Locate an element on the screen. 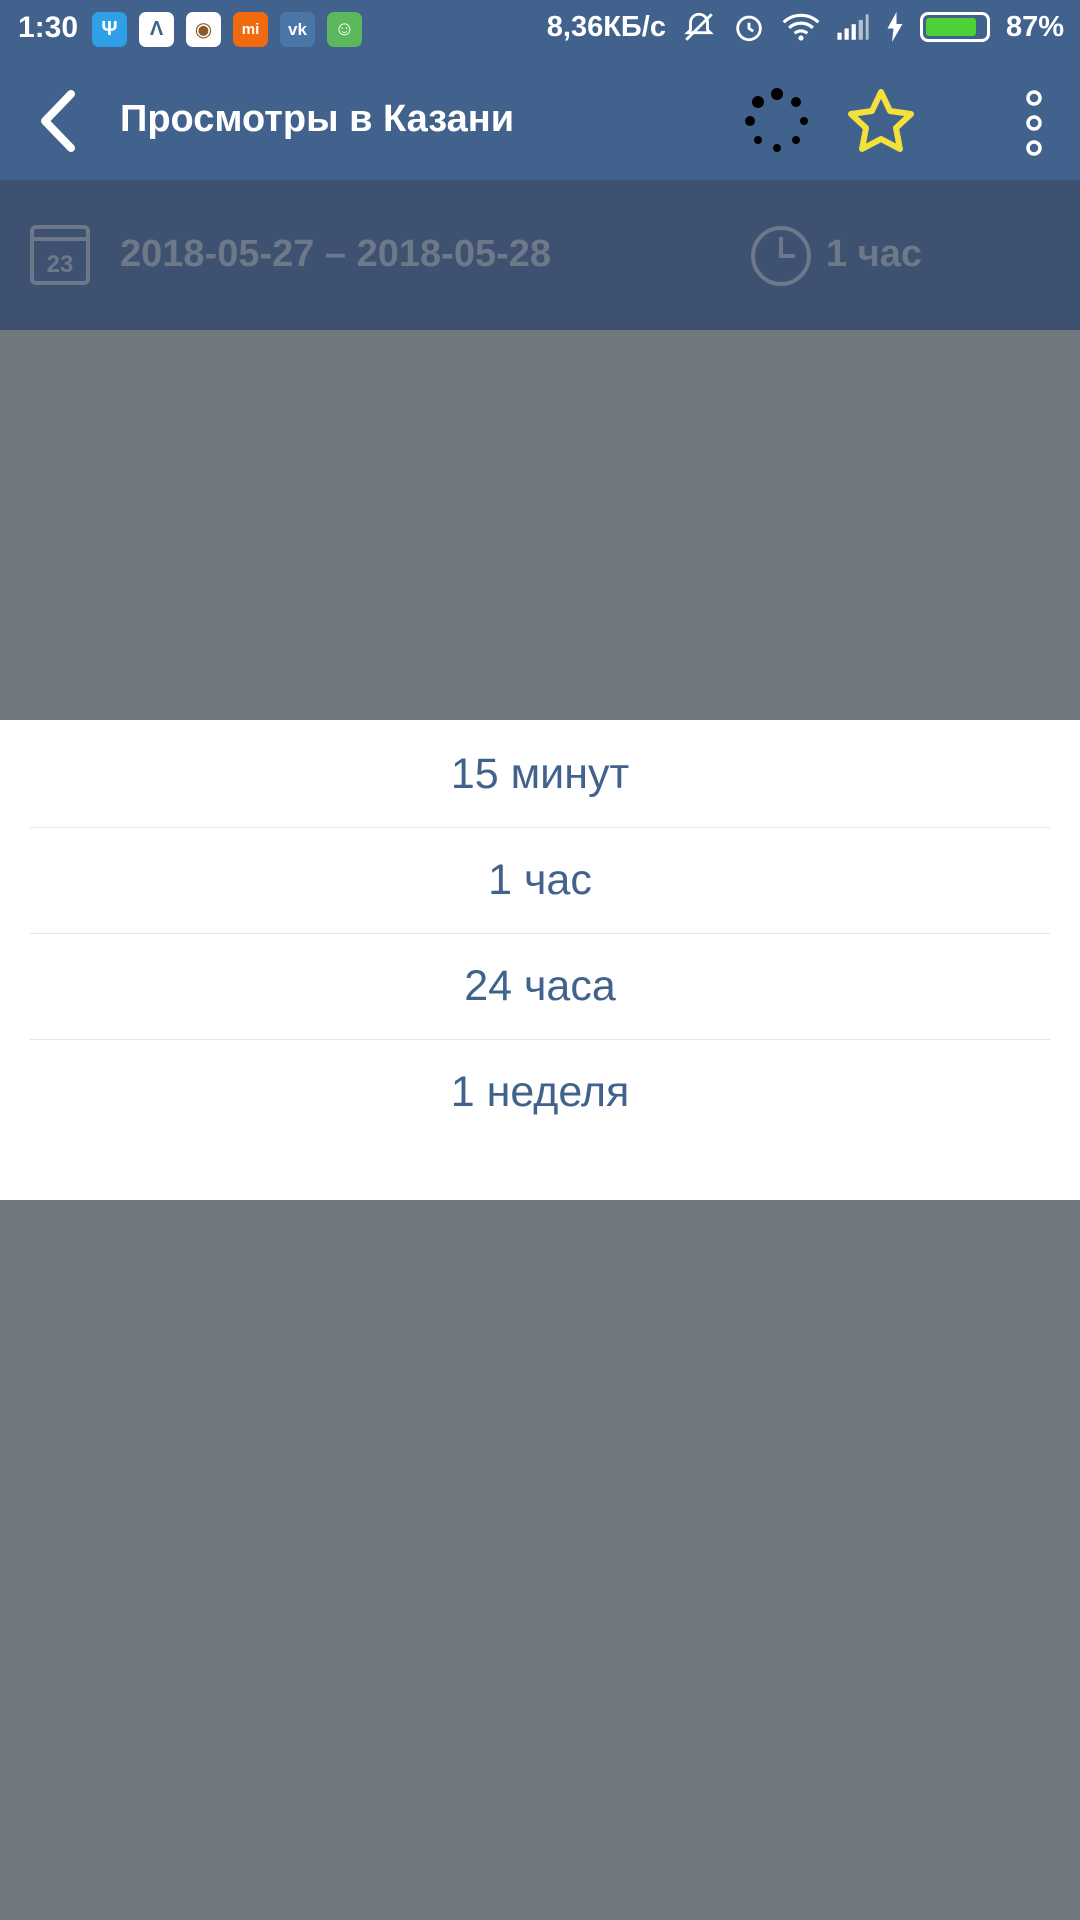  mute-bell-icon is located at coordinates (699, 27).